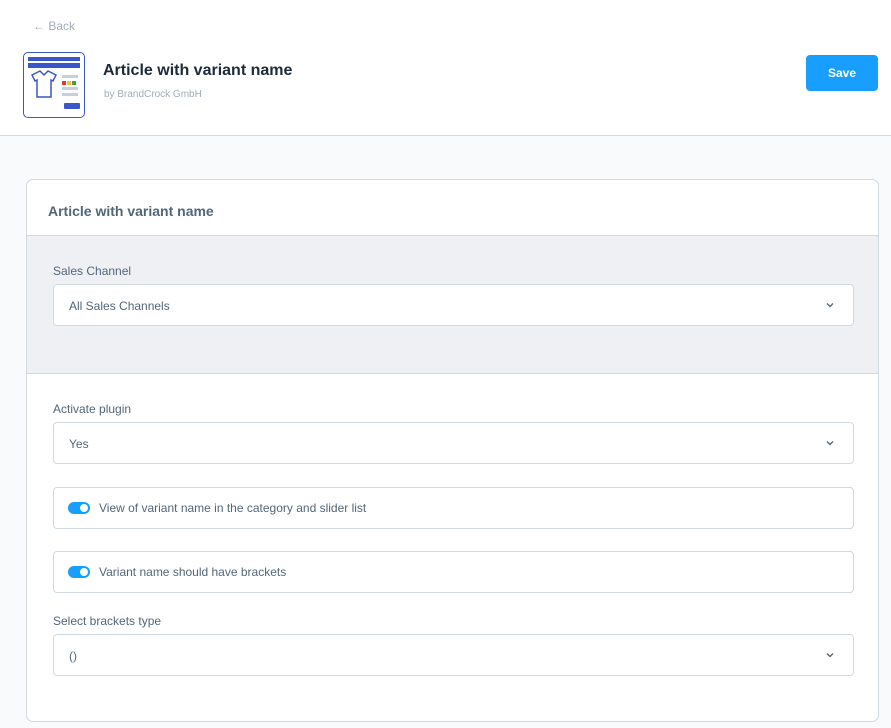  Describe the element at coordinates (131, 211) in the screenshot. I see `card-title: Article with variant name` at that location.